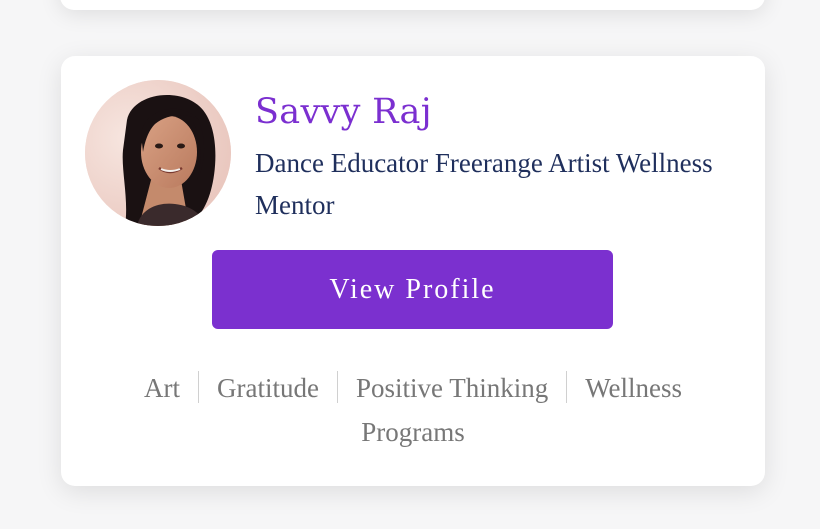  What do you see at coordinates (343, 112) in the screenshot?
I see `profile-name: Savvy Raj` at bounding box center [343, 112].